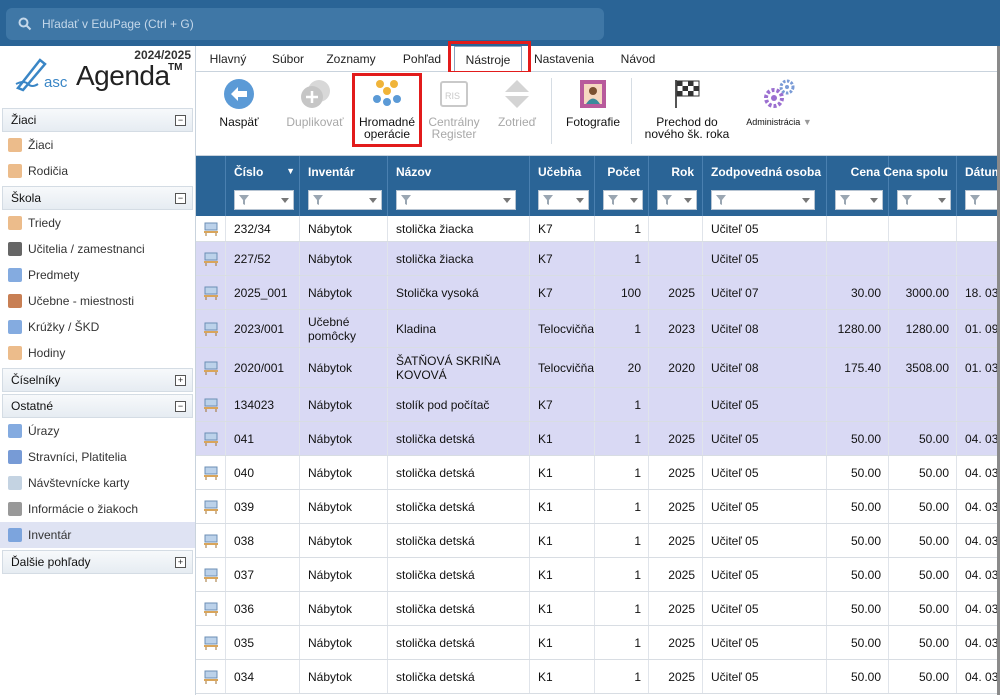 Image resolution: width=1000 pixels, height=695 pixels. I want to click on cell-cislo: 2023/001, so click(263, 328).